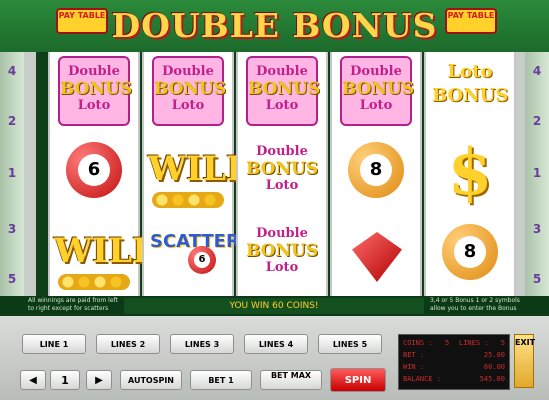 This screenshot has height=400, width=549. I want to click on left-line-indicator: 4 2 1 3 5, so click(12, 174).